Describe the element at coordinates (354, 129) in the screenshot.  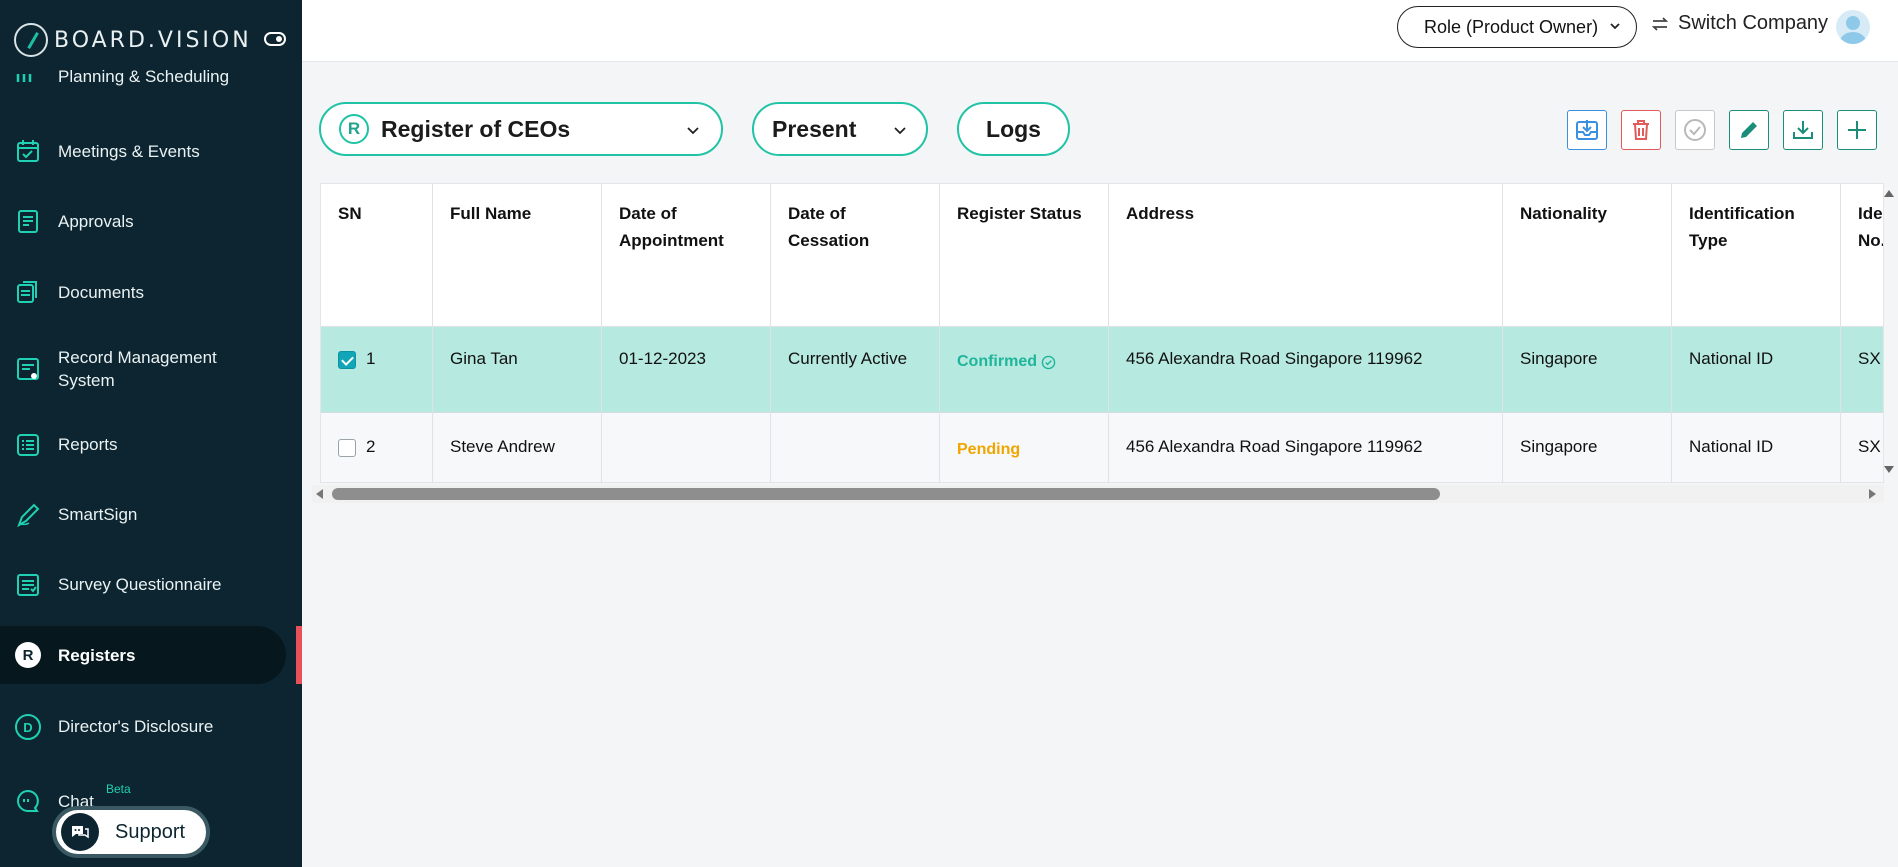
I see `register-r-icon: R` at that location.